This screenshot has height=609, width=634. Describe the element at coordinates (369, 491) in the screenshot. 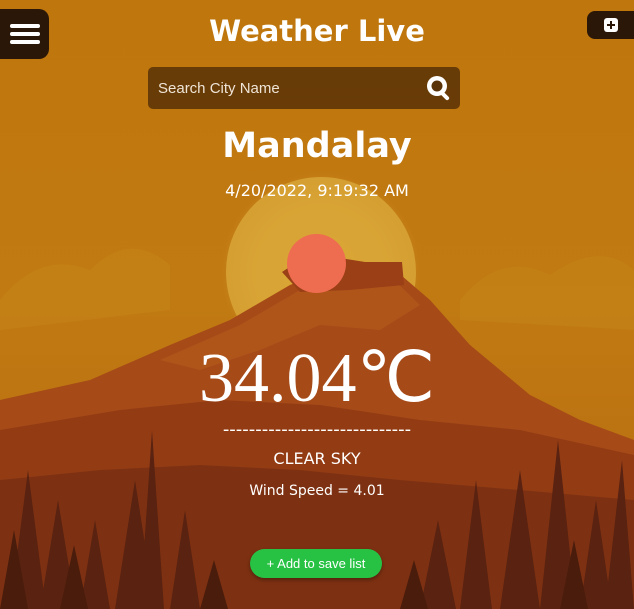

I see `wind-speed-value: 4.01` at that location.